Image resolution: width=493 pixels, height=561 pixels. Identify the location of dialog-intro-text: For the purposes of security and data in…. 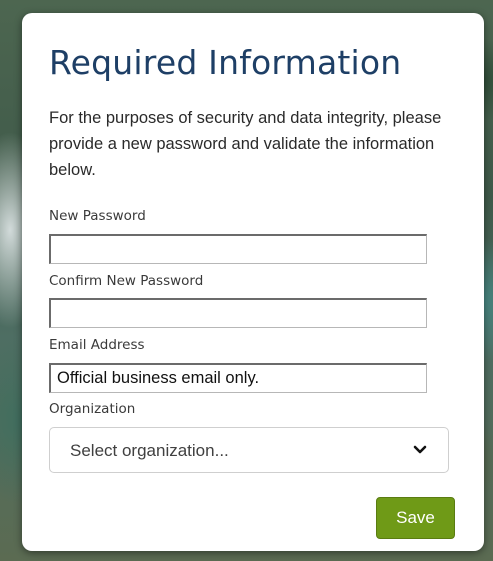
(245, 144).